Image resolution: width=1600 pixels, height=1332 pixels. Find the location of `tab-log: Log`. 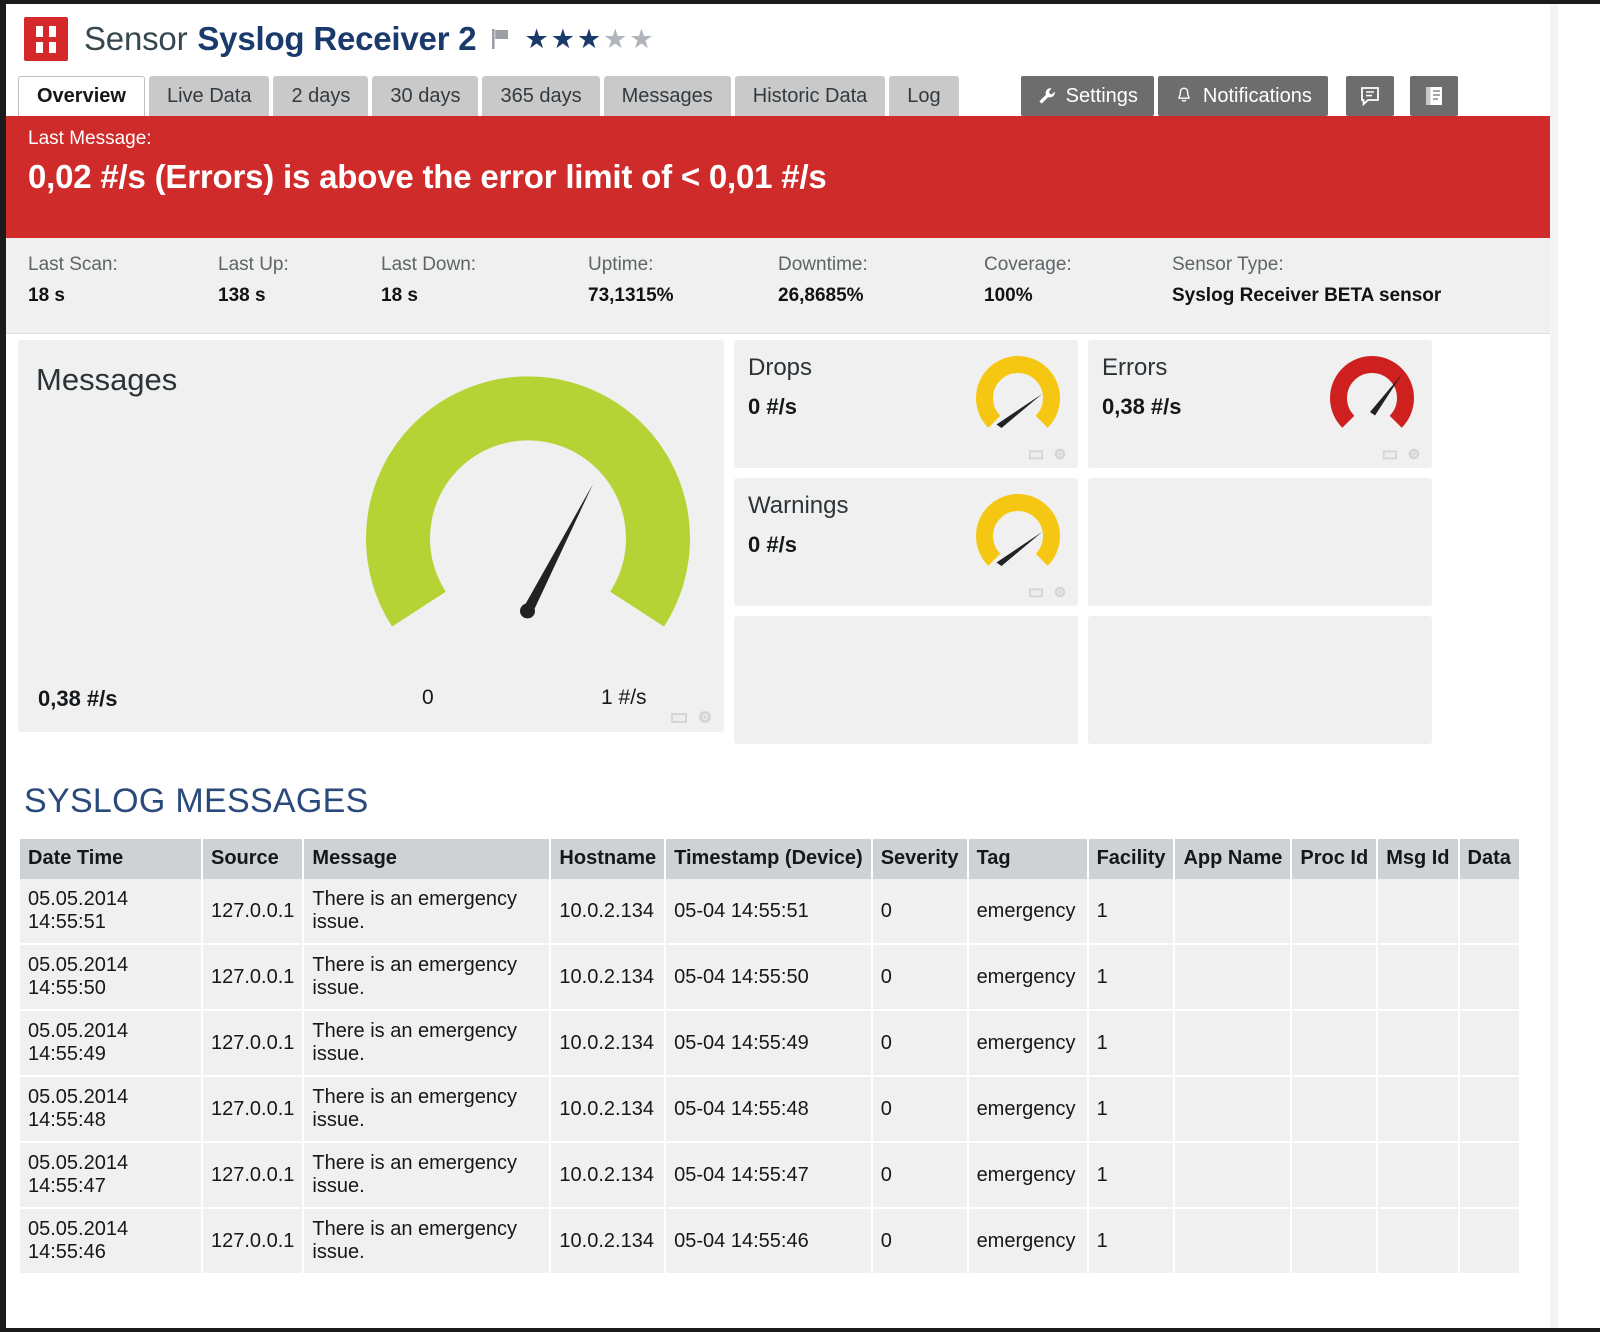

tab-log: Log is located at coordinates (924, 96).